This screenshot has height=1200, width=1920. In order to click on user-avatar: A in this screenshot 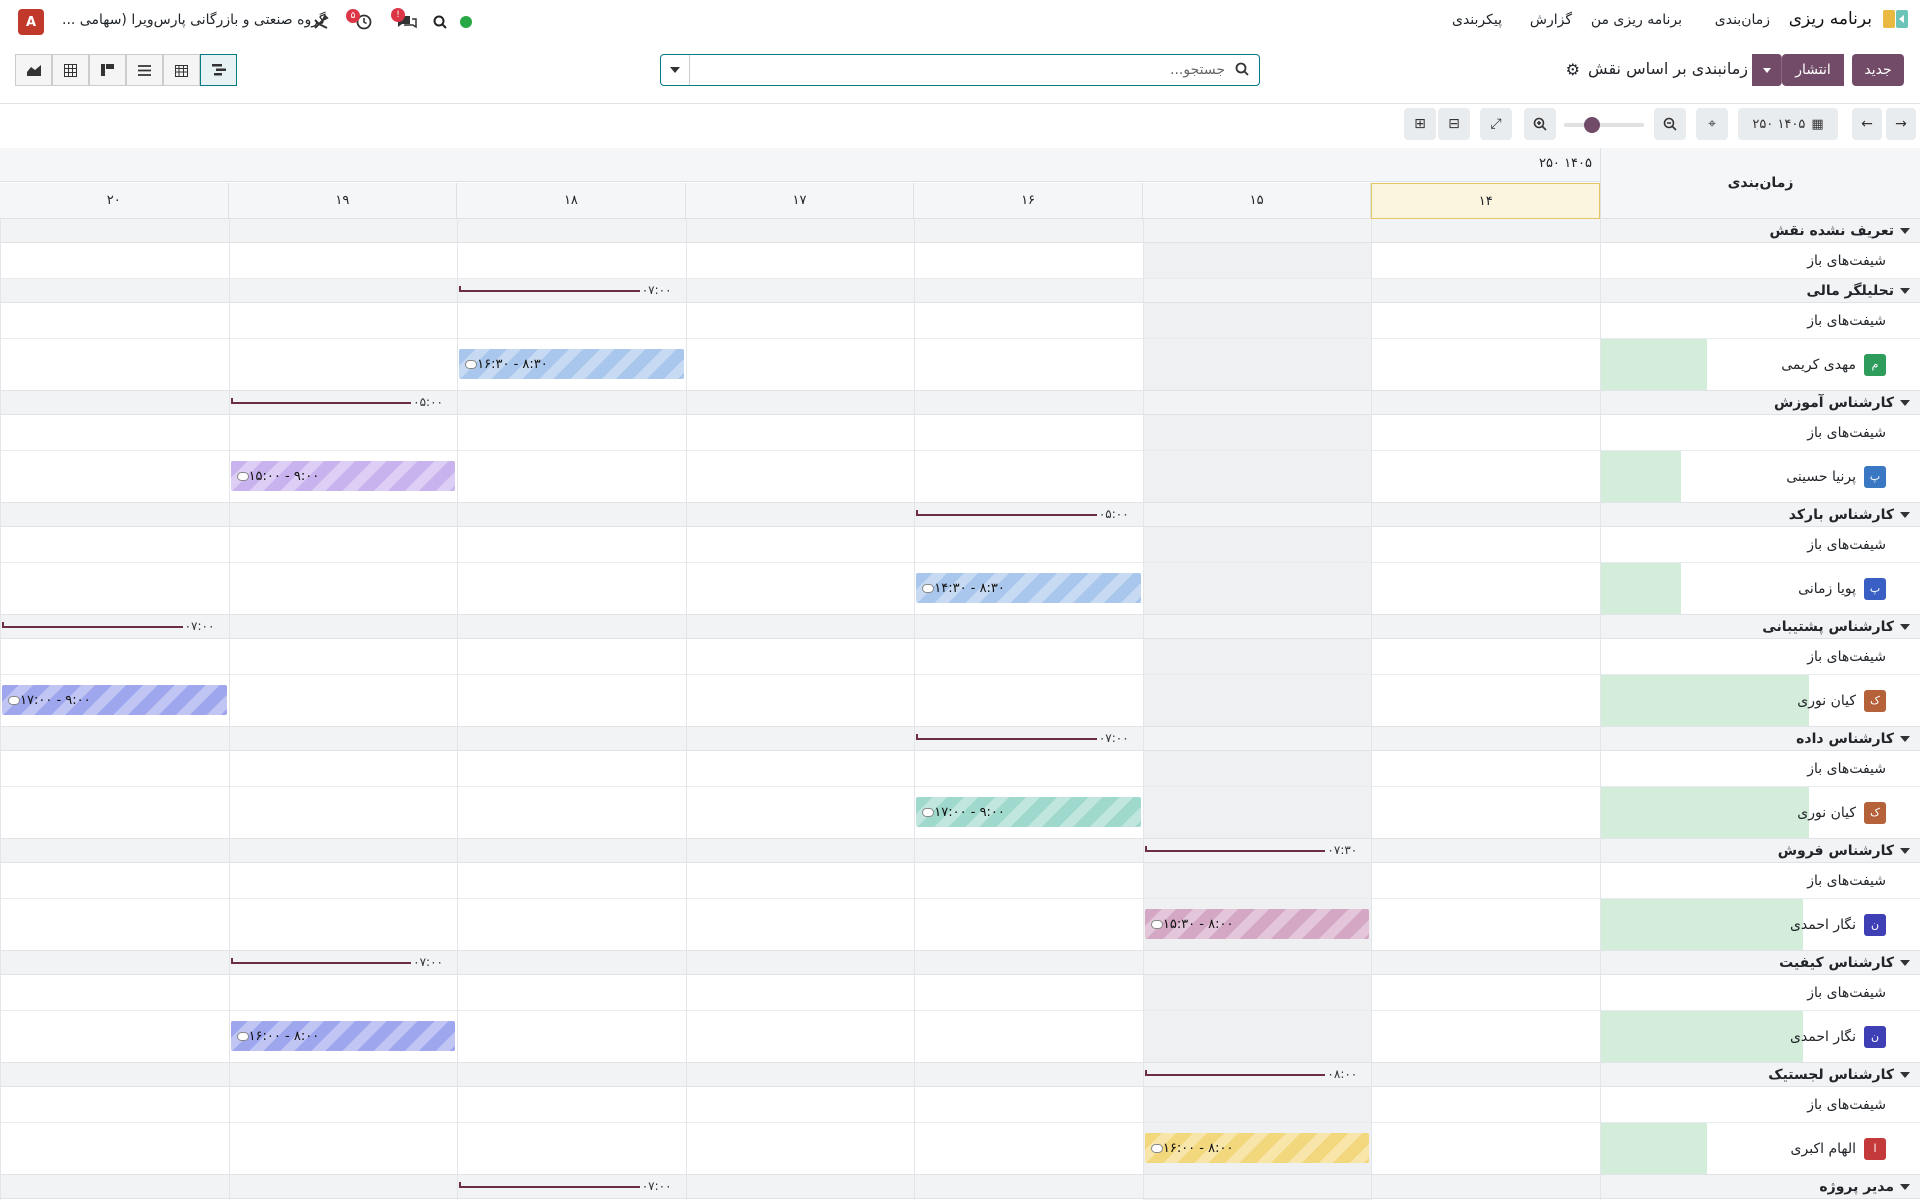, I will do `click(31, 22)`.